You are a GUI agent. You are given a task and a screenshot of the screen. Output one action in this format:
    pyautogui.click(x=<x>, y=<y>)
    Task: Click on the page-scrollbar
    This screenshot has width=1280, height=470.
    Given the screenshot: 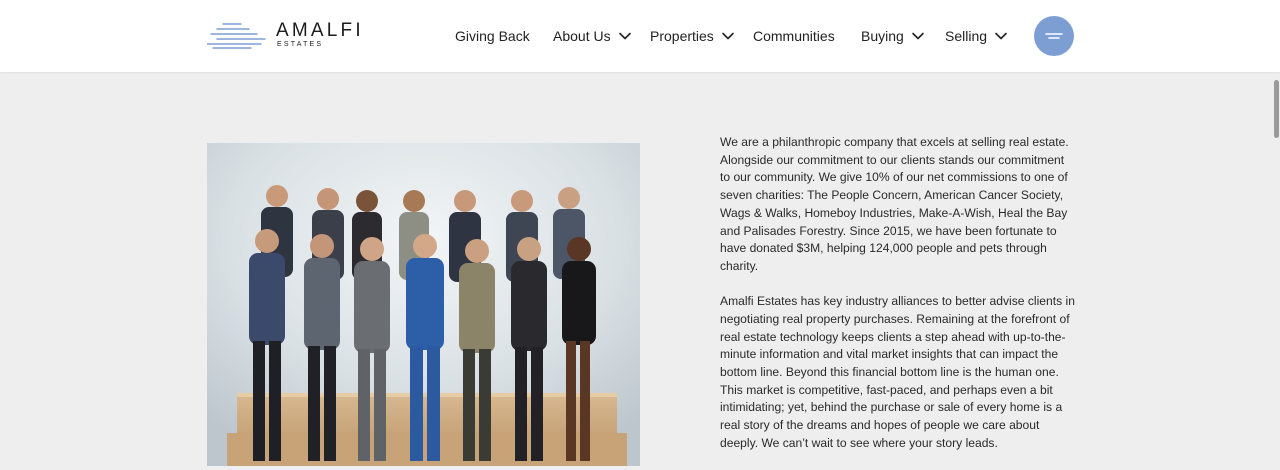 What is the action you would take?
    pyautogui.click(x=1276, y=269)
    